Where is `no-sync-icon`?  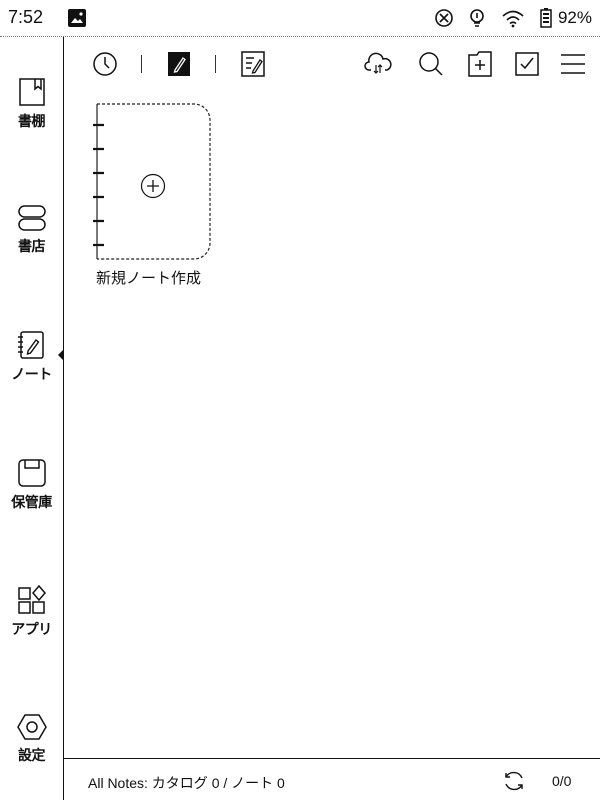 no-sync-icon is located at coordinates (444, 18).